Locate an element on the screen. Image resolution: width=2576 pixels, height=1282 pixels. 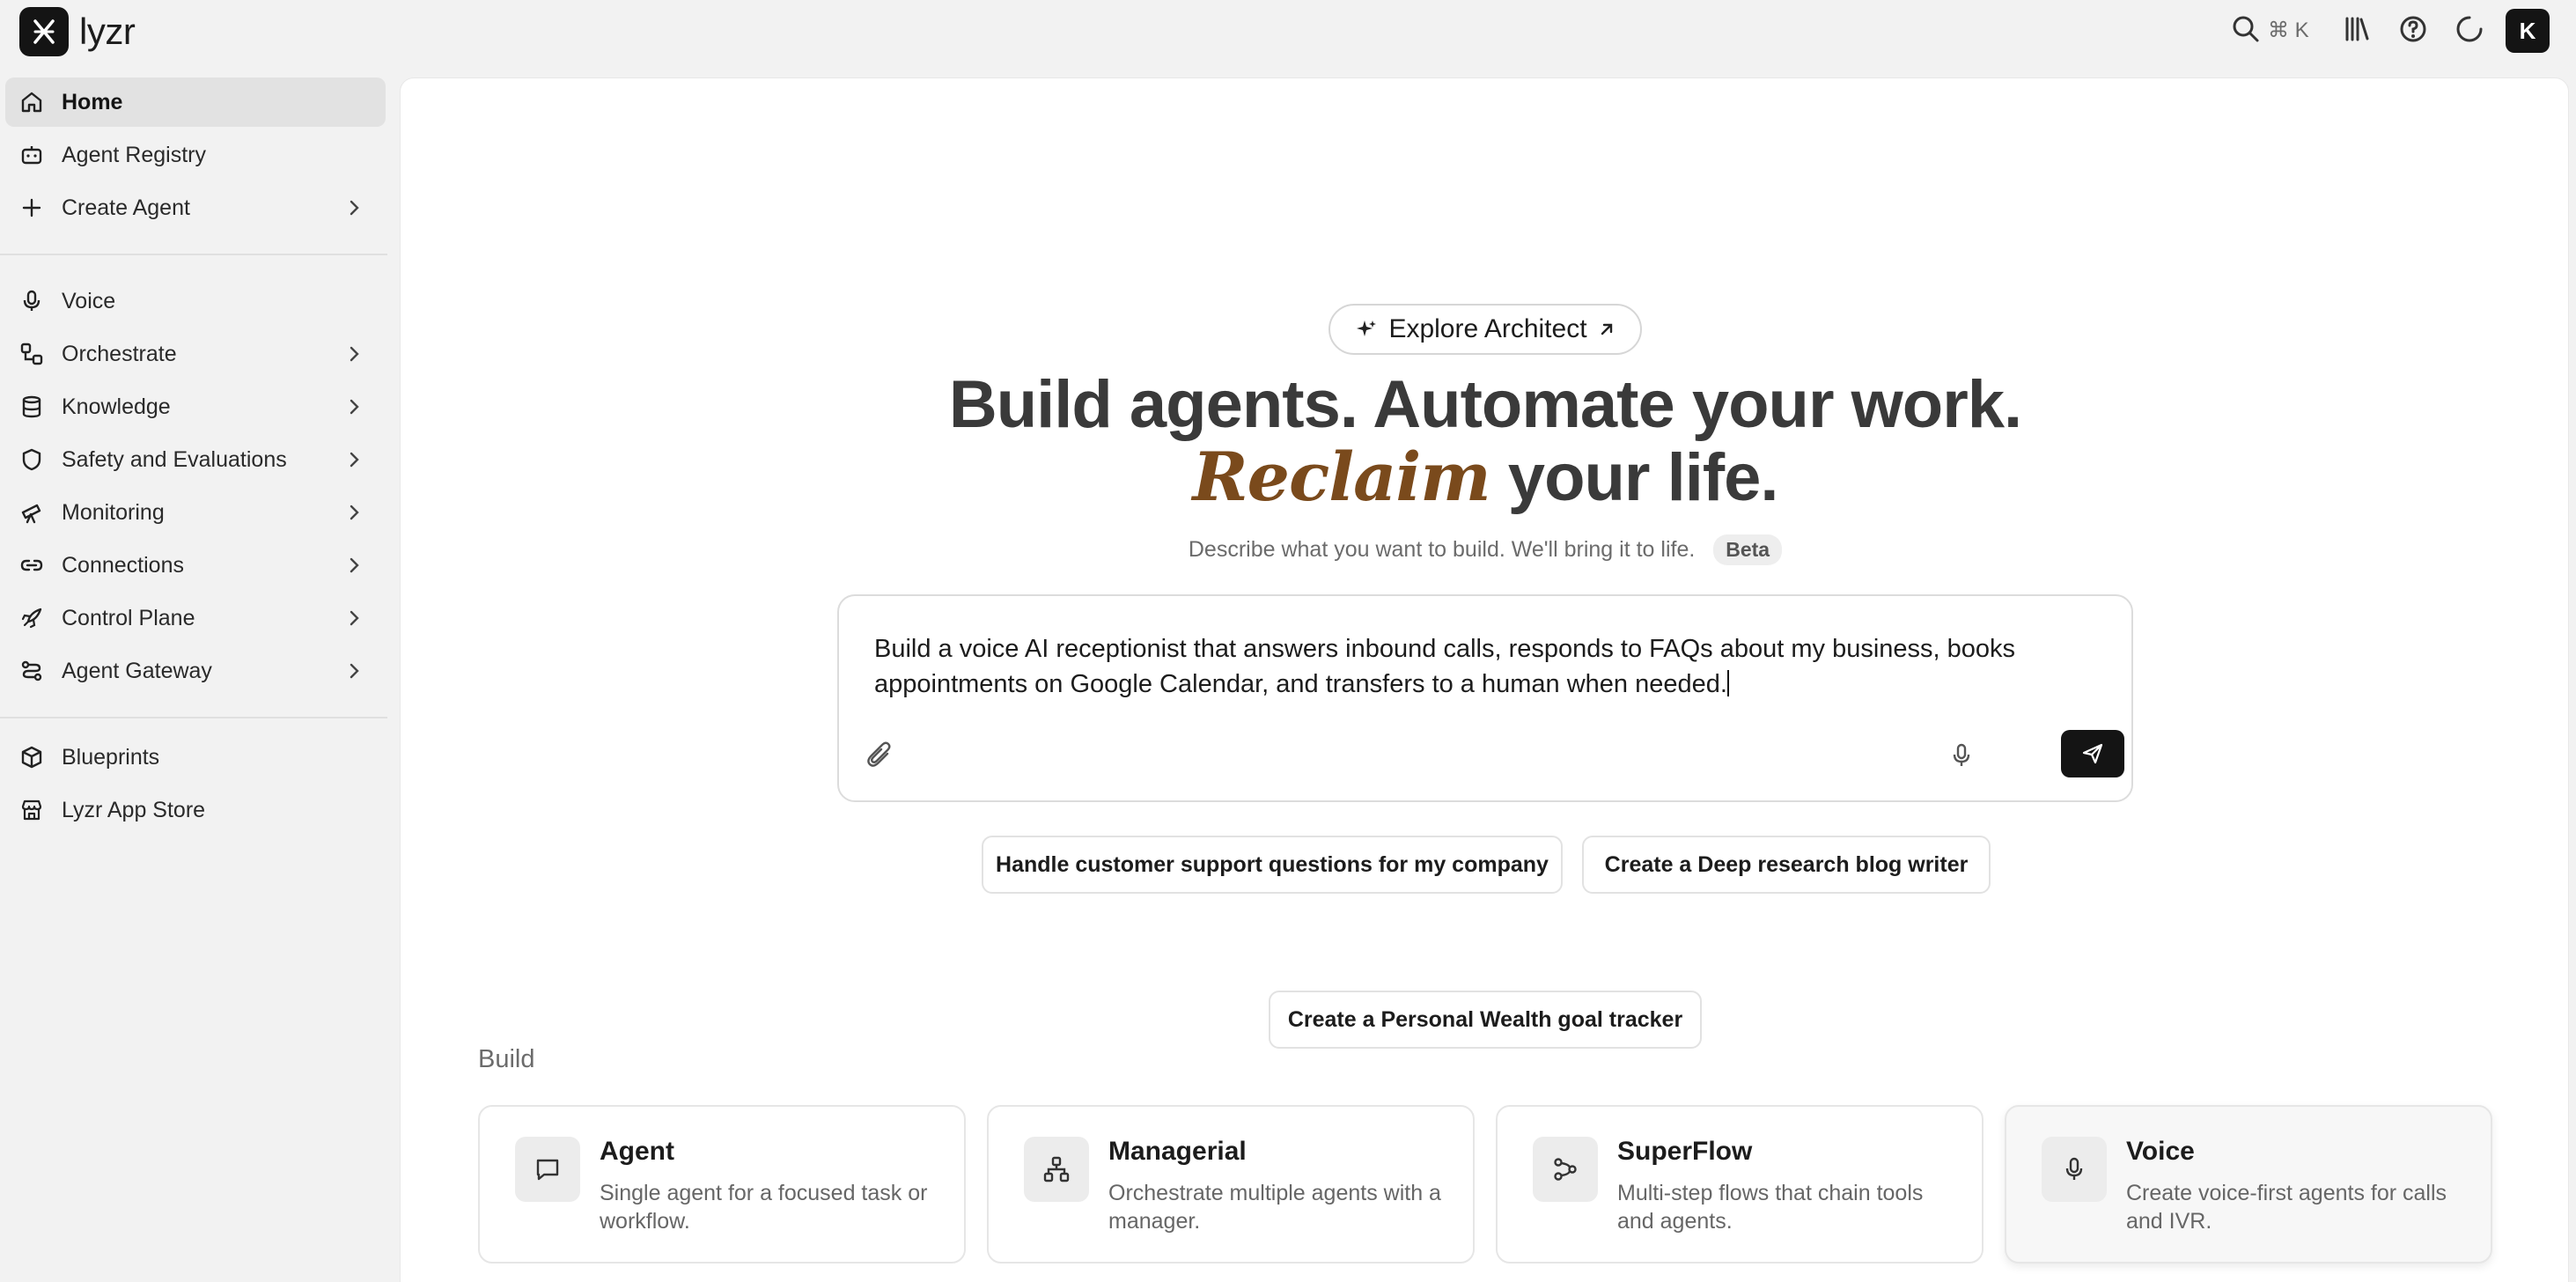
sidebar-item-voice: Voice is located at coordinates (195, 301).